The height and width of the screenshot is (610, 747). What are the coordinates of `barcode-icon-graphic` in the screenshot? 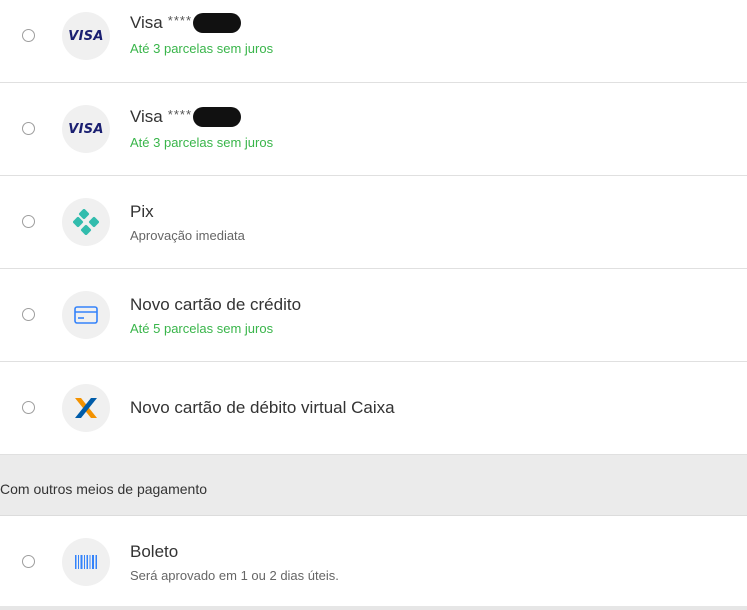 It's located at (86, 562).